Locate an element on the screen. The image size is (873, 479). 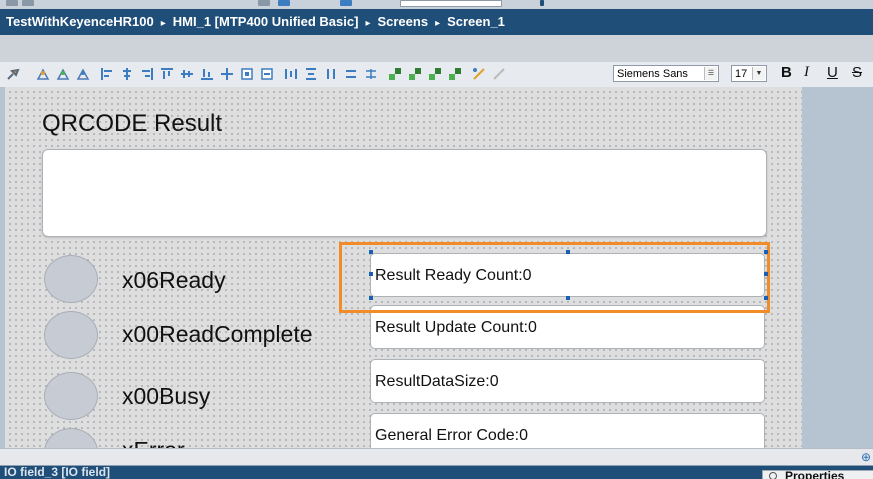
inspector-bar: IO field_3 [IO field] is located at coordinates (436, 472).